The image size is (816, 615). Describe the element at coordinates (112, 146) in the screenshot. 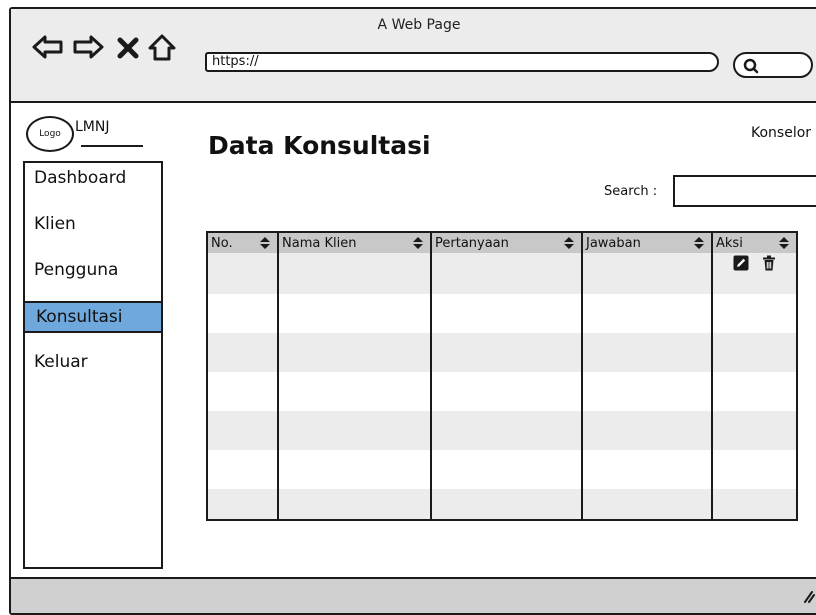

I see `brand-underline` at that location.